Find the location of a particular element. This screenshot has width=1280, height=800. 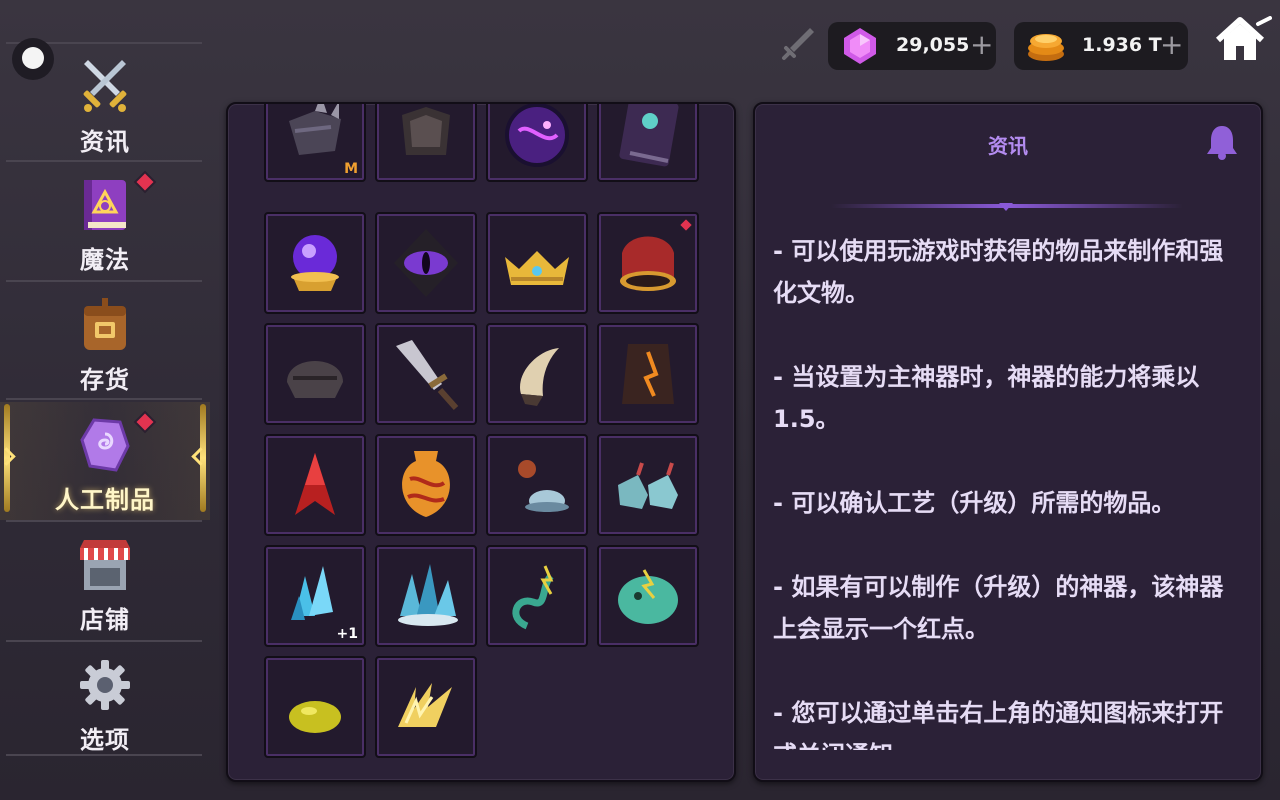

lightning-wing-icon is located at coordinates (425, 705).